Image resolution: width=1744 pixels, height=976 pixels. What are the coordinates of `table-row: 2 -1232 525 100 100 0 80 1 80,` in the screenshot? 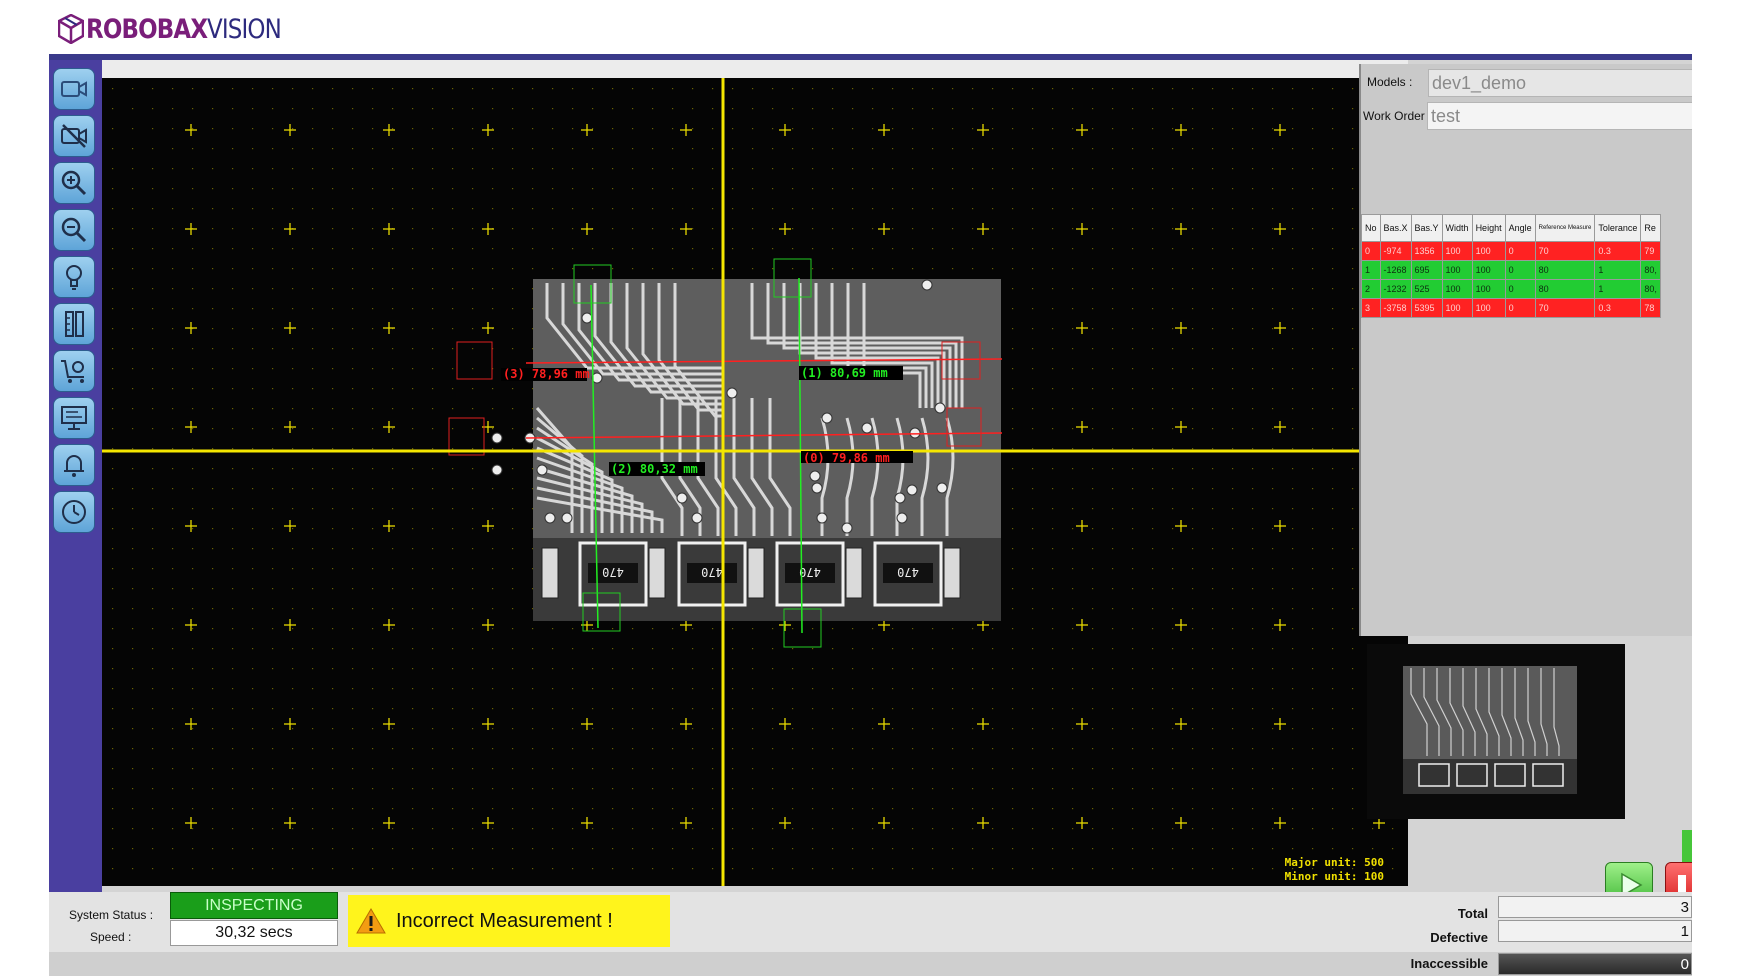 It's located at (1511, 289).